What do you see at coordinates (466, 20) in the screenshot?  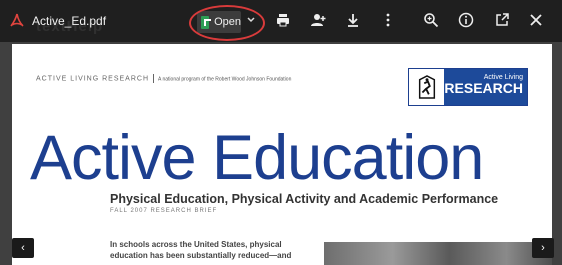 I see `info-icon` at bounding box center [466, 20].